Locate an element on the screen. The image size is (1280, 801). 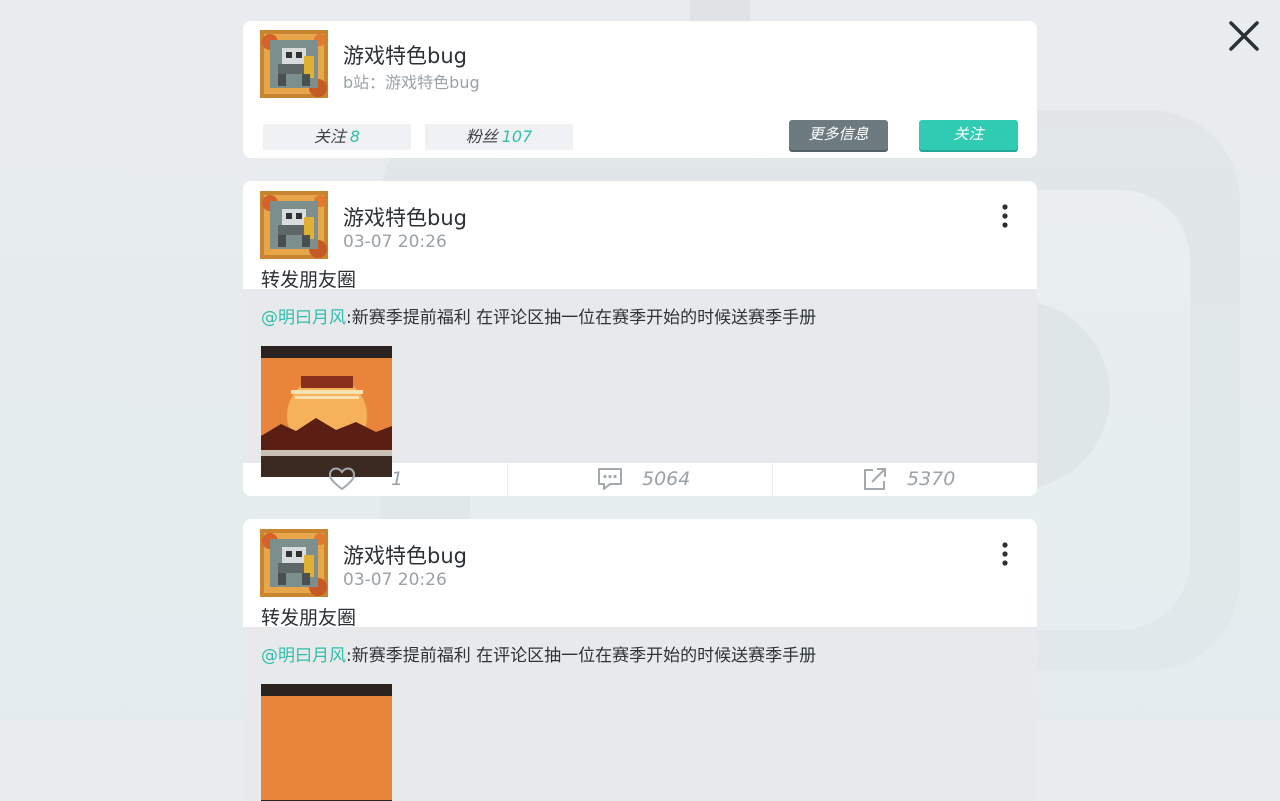
like-button: 1 is located at coordinates (375, 479).